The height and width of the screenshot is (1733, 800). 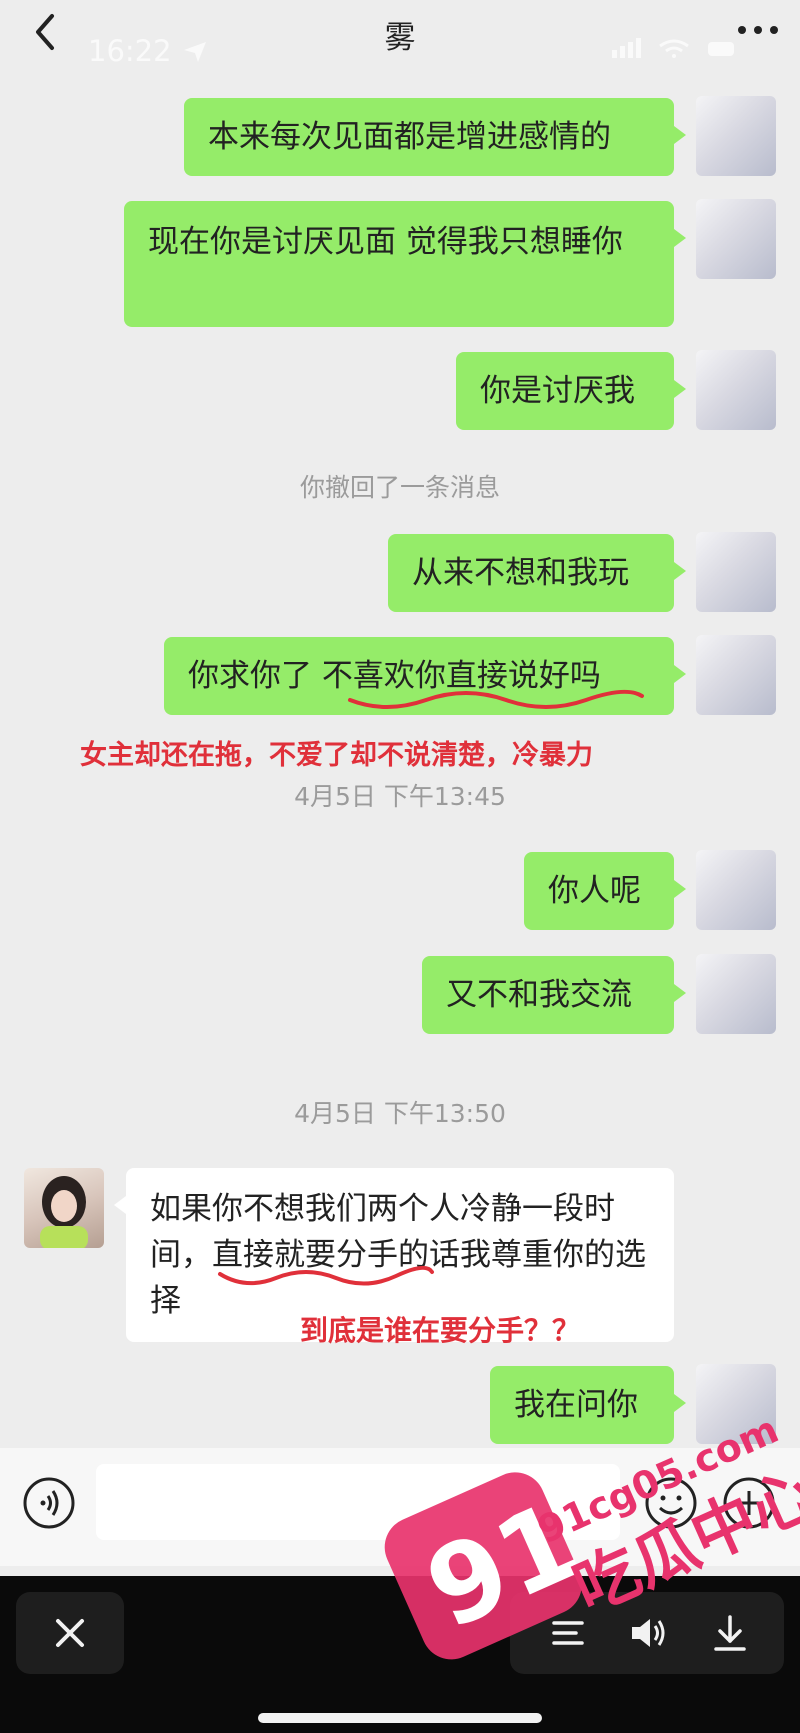 I want to click on message-text: 又不和我交流, so click(x=539, y=995).